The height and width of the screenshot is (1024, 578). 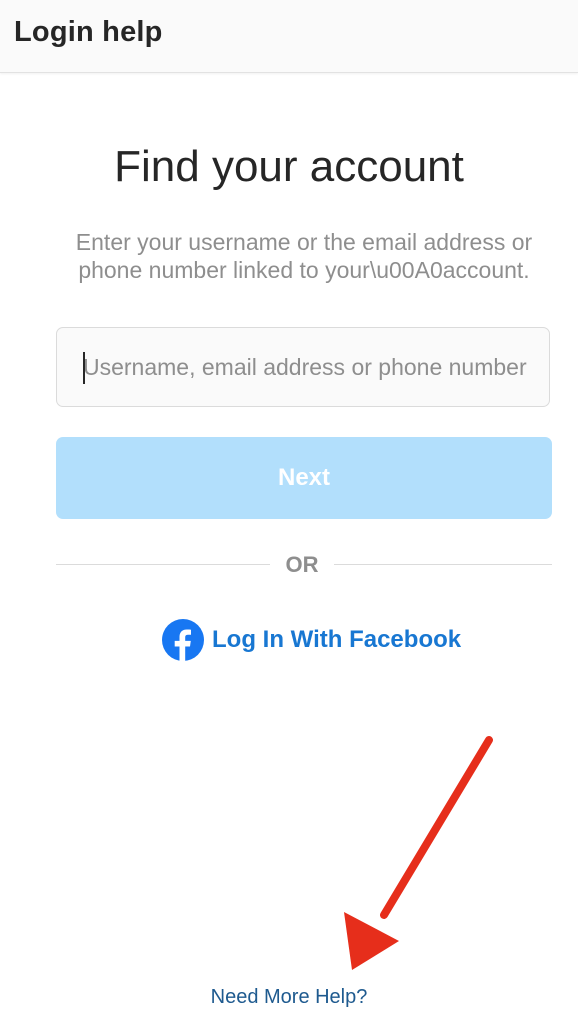 I want to click on text-cursor, so click(x=84, y=368).